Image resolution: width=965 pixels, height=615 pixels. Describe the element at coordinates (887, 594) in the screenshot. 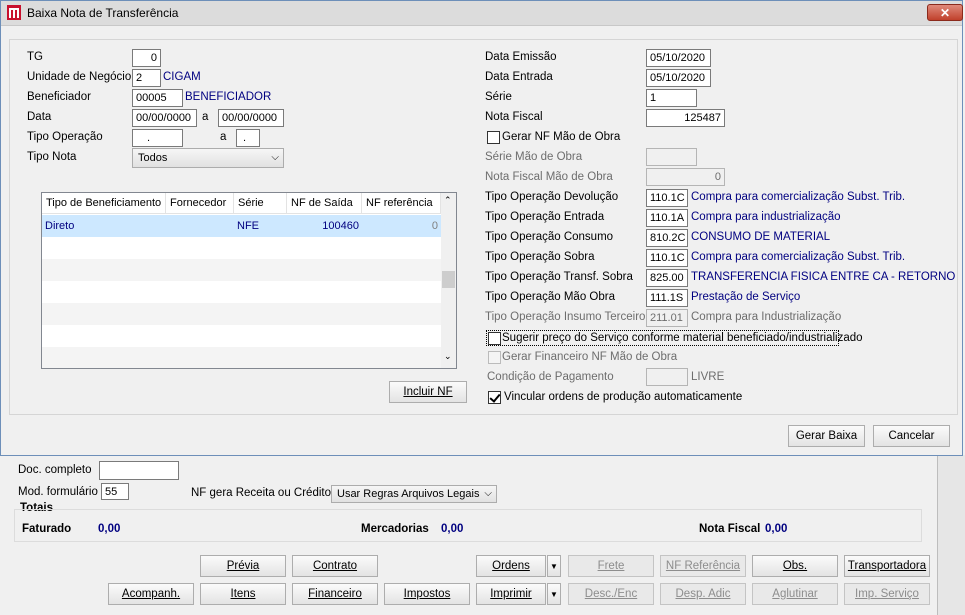

I see `imp-servico-button: Imp. Serviço` at that location.